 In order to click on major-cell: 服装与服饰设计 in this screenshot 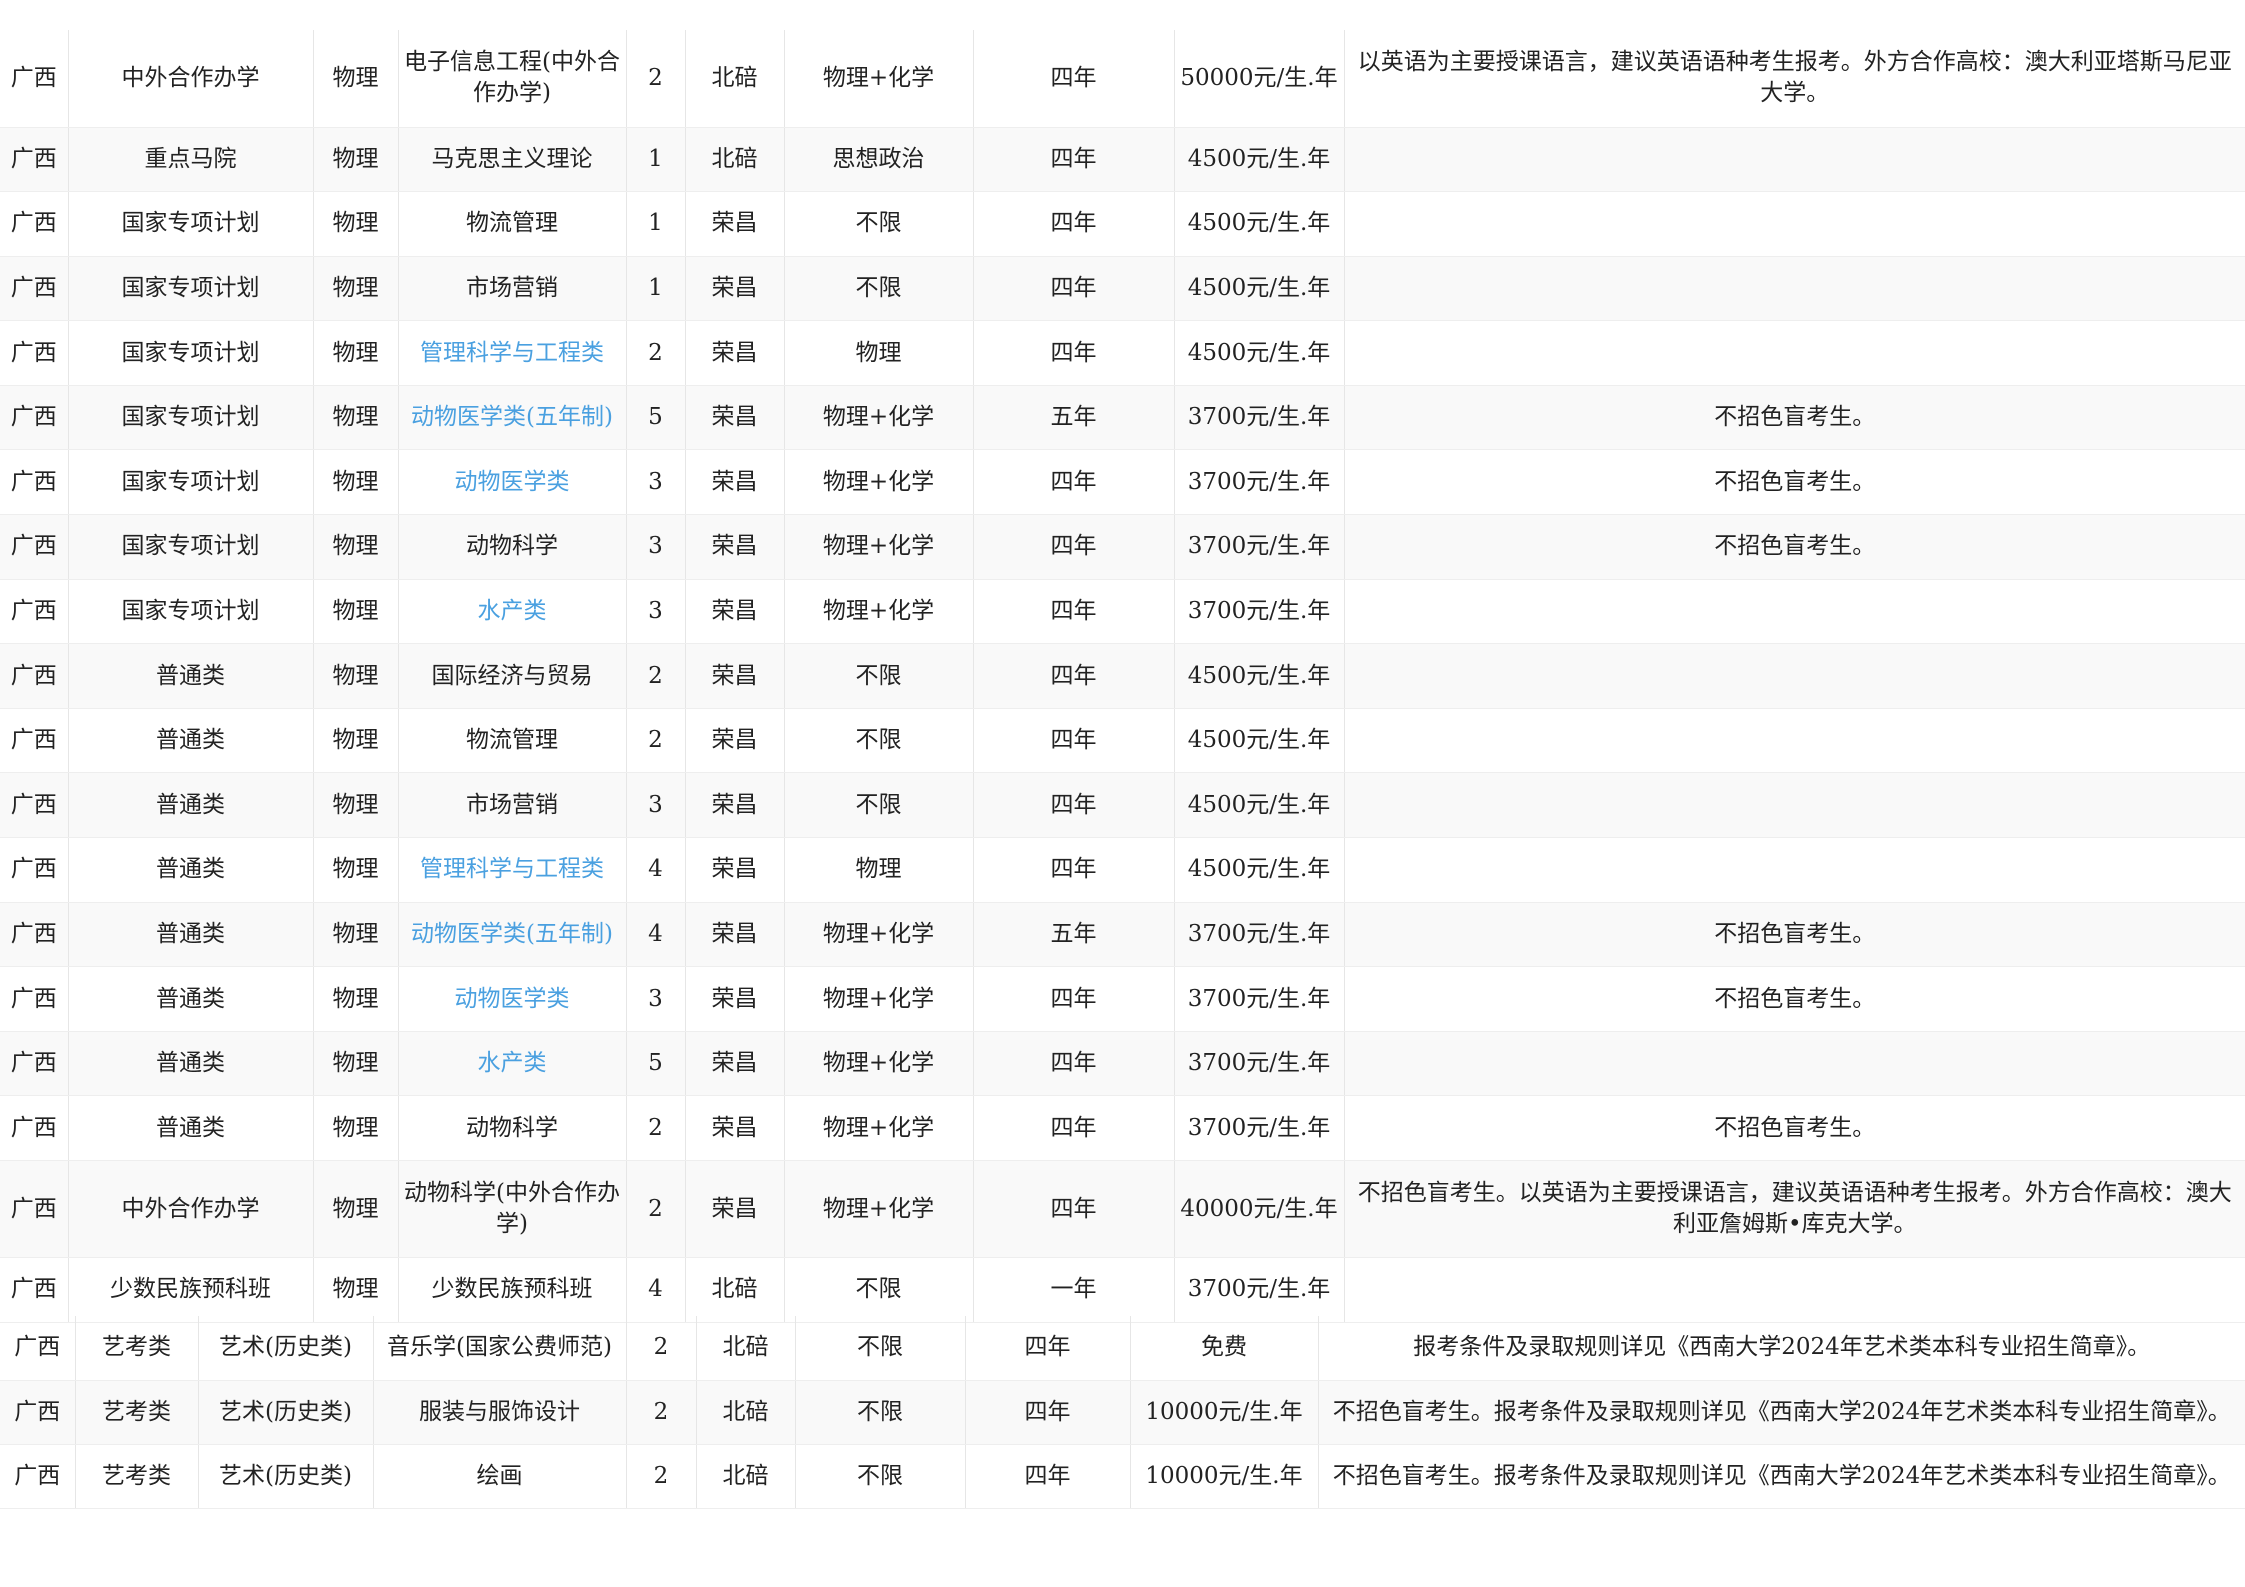, I will do `click(500, 1412)`.